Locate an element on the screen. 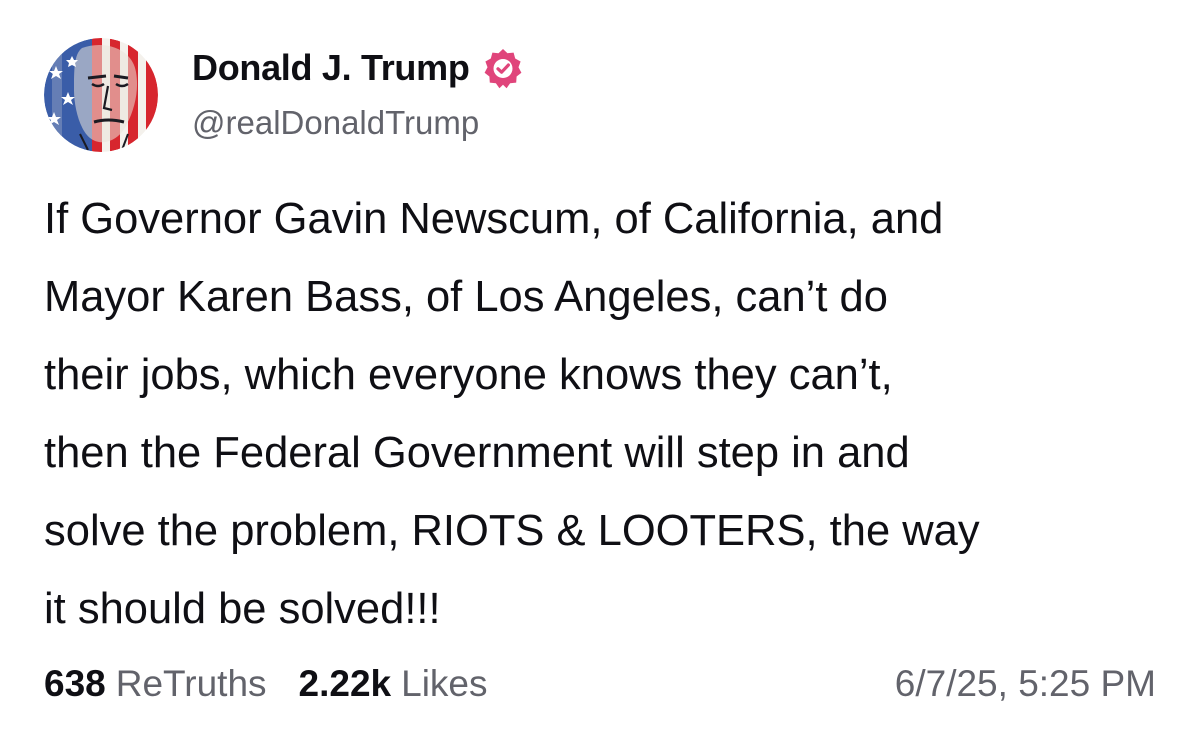  retruths-label: ReTruths is located at coordinates (191, 683).